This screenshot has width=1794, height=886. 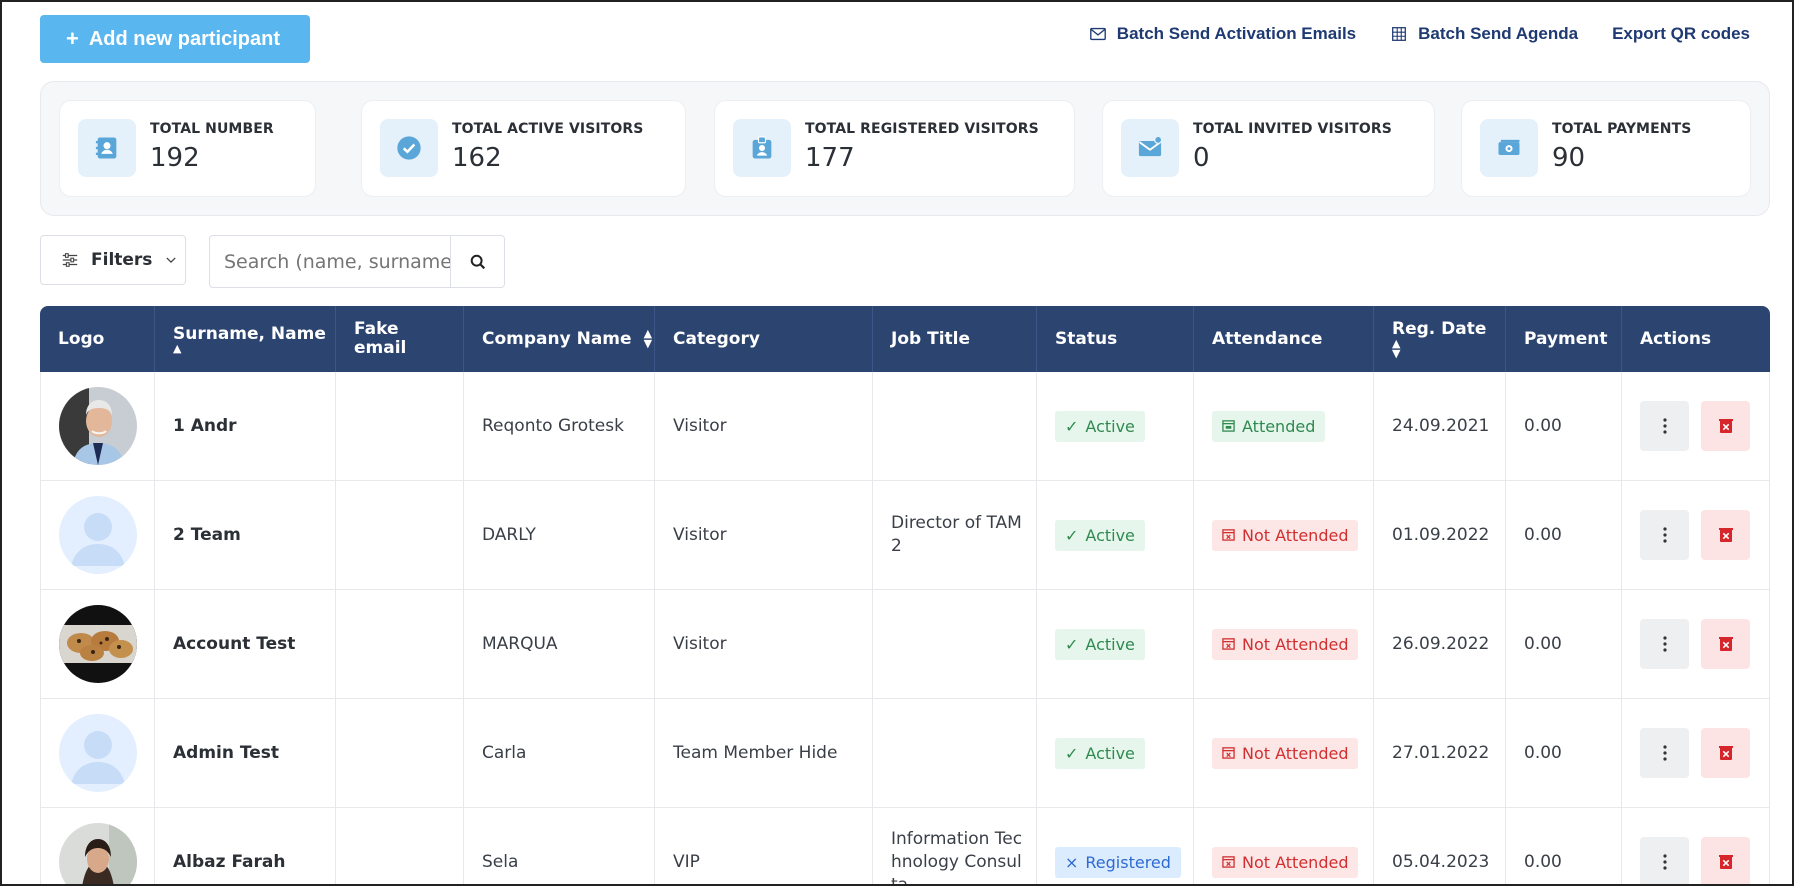 I want to click on export-qr-codes-link: Export QR codes, so click(x=1681, y=34).